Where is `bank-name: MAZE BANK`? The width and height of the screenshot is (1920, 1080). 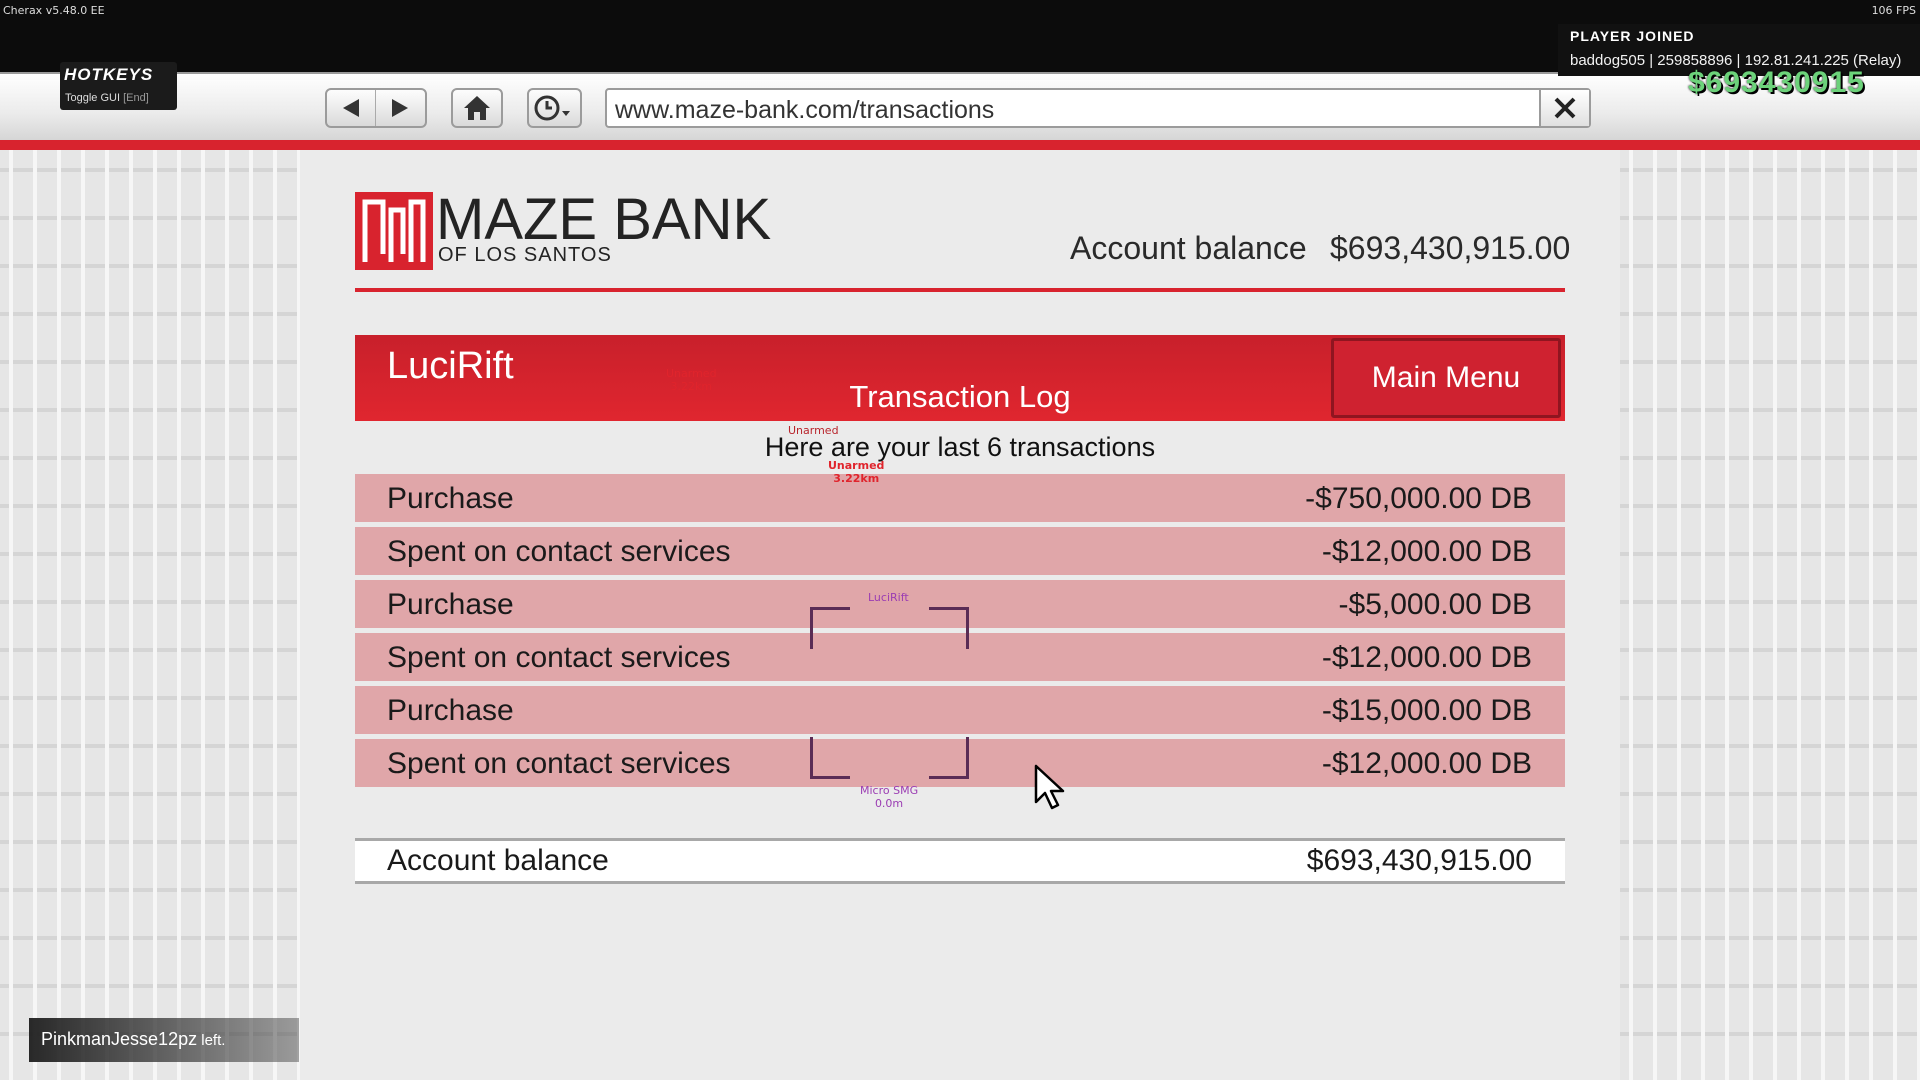 bank-name: MAZE BANK is located at coordinates (604, 219).